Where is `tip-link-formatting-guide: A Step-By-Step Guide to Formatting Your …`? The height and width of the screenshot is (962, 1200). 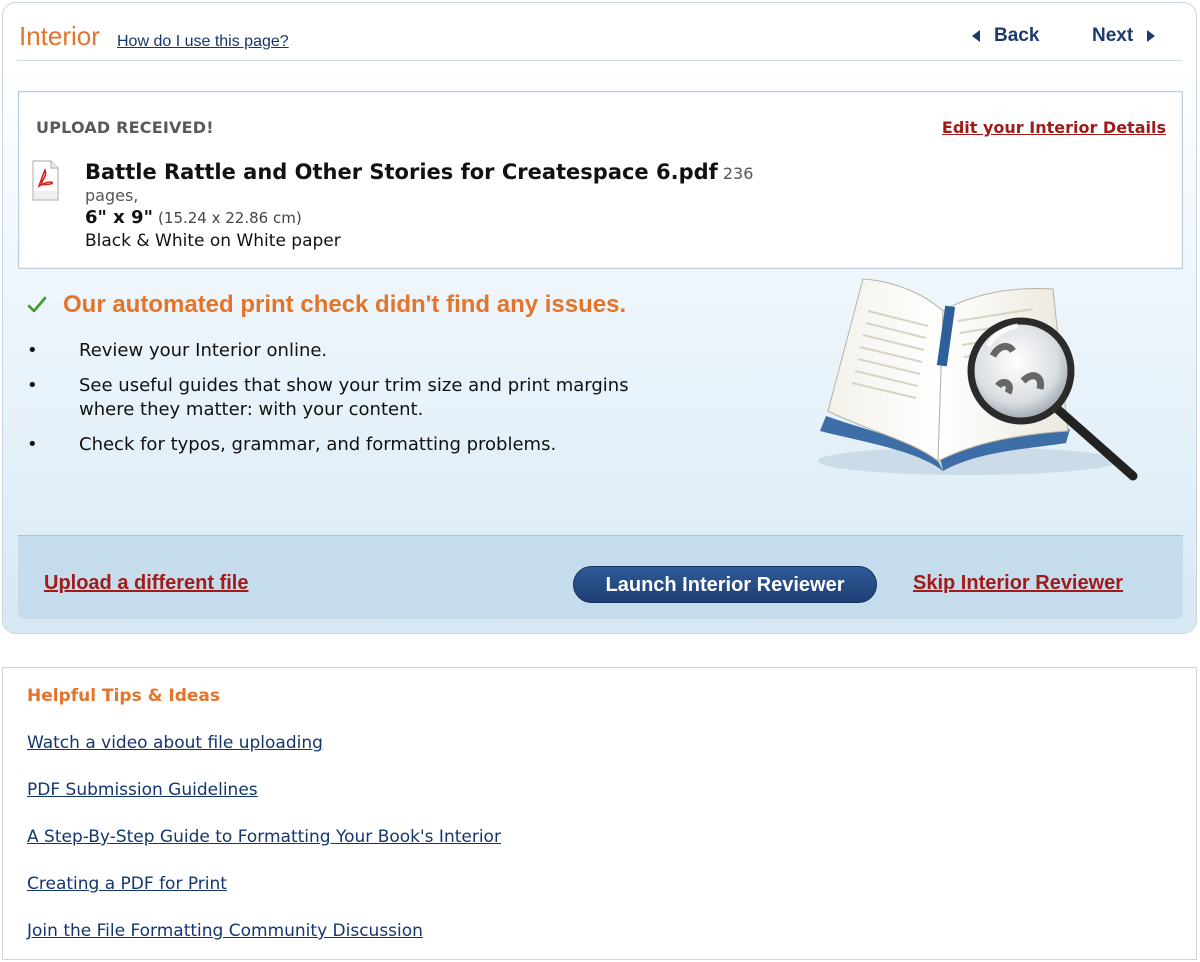
tip-link-formatting-guide: A Step-By-Step Guide to Formatting Your … is located at coordinates (264, 837).